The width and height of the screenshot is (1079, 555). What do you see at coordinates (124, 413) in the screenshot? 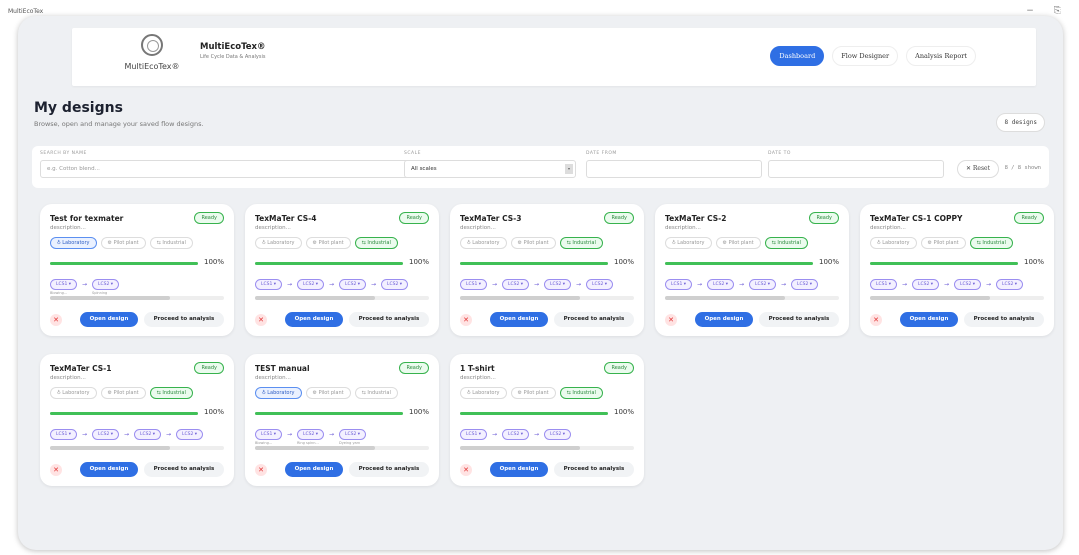
I see `progress-bar` at bounding box center [124, 413].